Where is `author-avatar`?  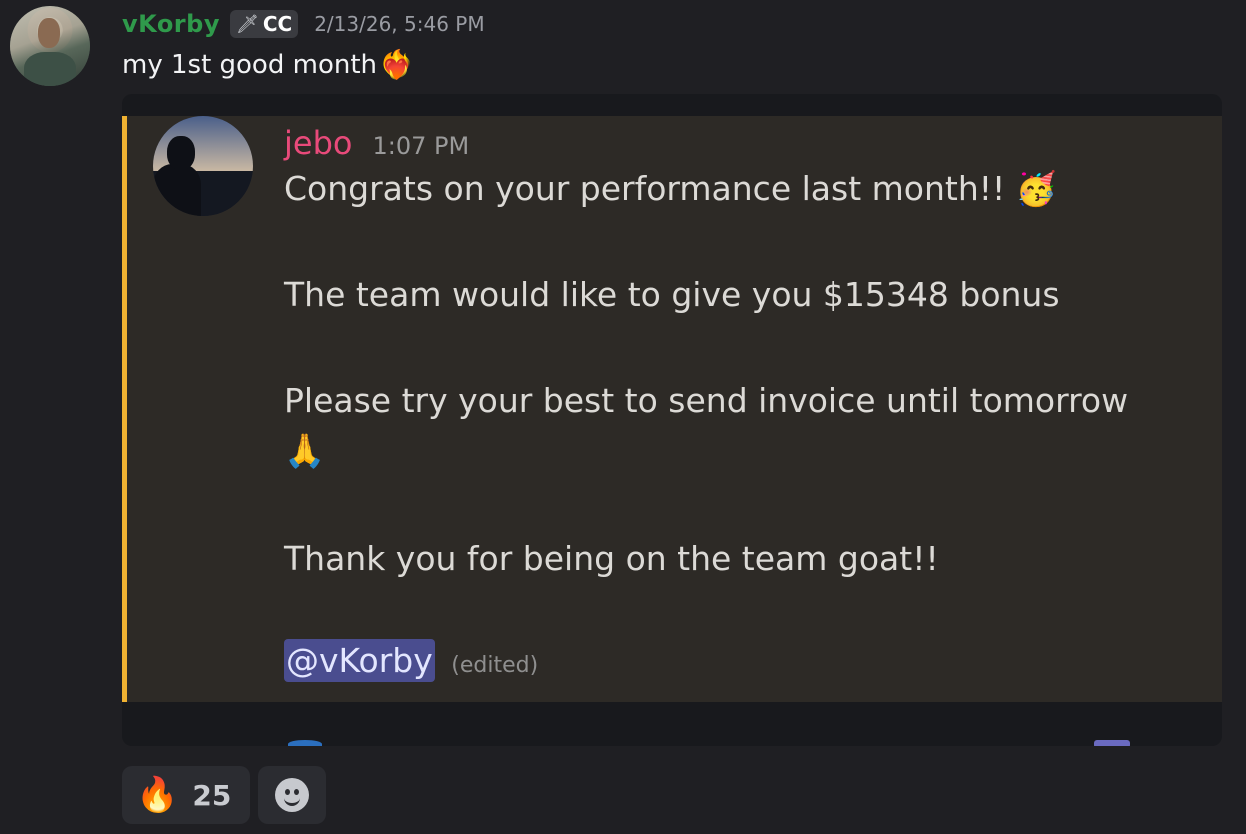
author-avatar is located at coordinates (50, 46).